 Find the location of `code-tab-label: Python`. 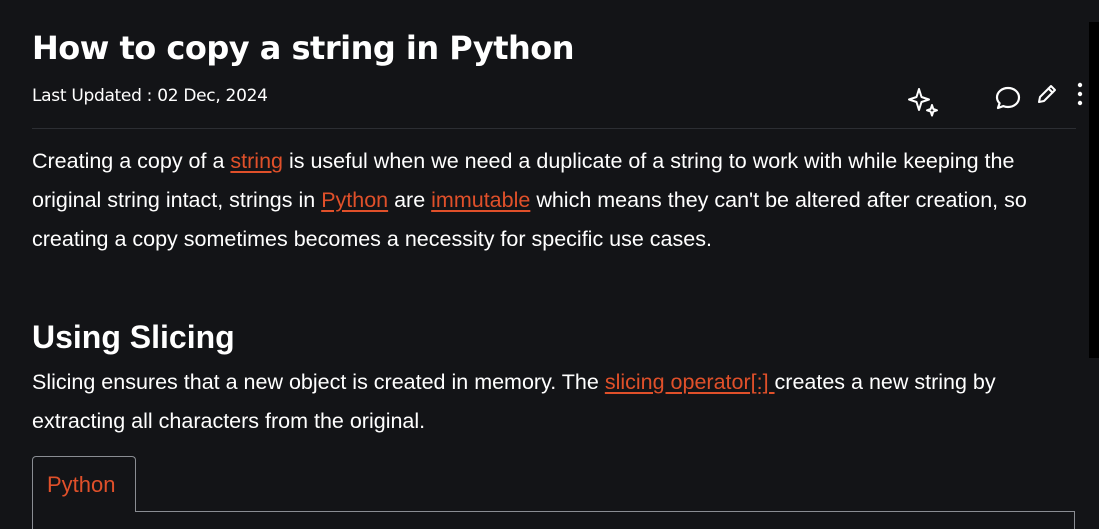

code-tab-label: Python is located at coordinates (81, 484).